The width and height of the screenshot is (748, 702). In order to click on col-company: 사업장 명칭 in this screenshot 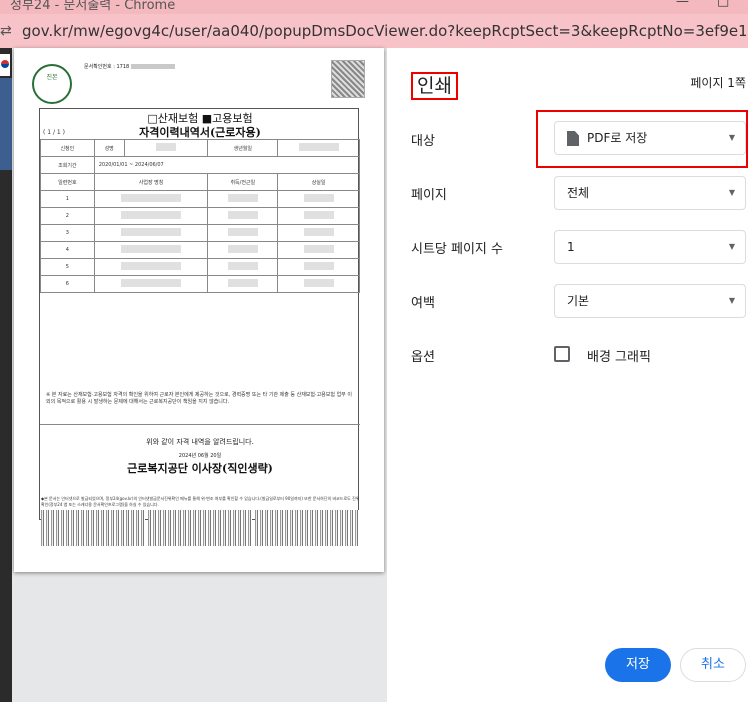, I will do `click(151, 182)`.